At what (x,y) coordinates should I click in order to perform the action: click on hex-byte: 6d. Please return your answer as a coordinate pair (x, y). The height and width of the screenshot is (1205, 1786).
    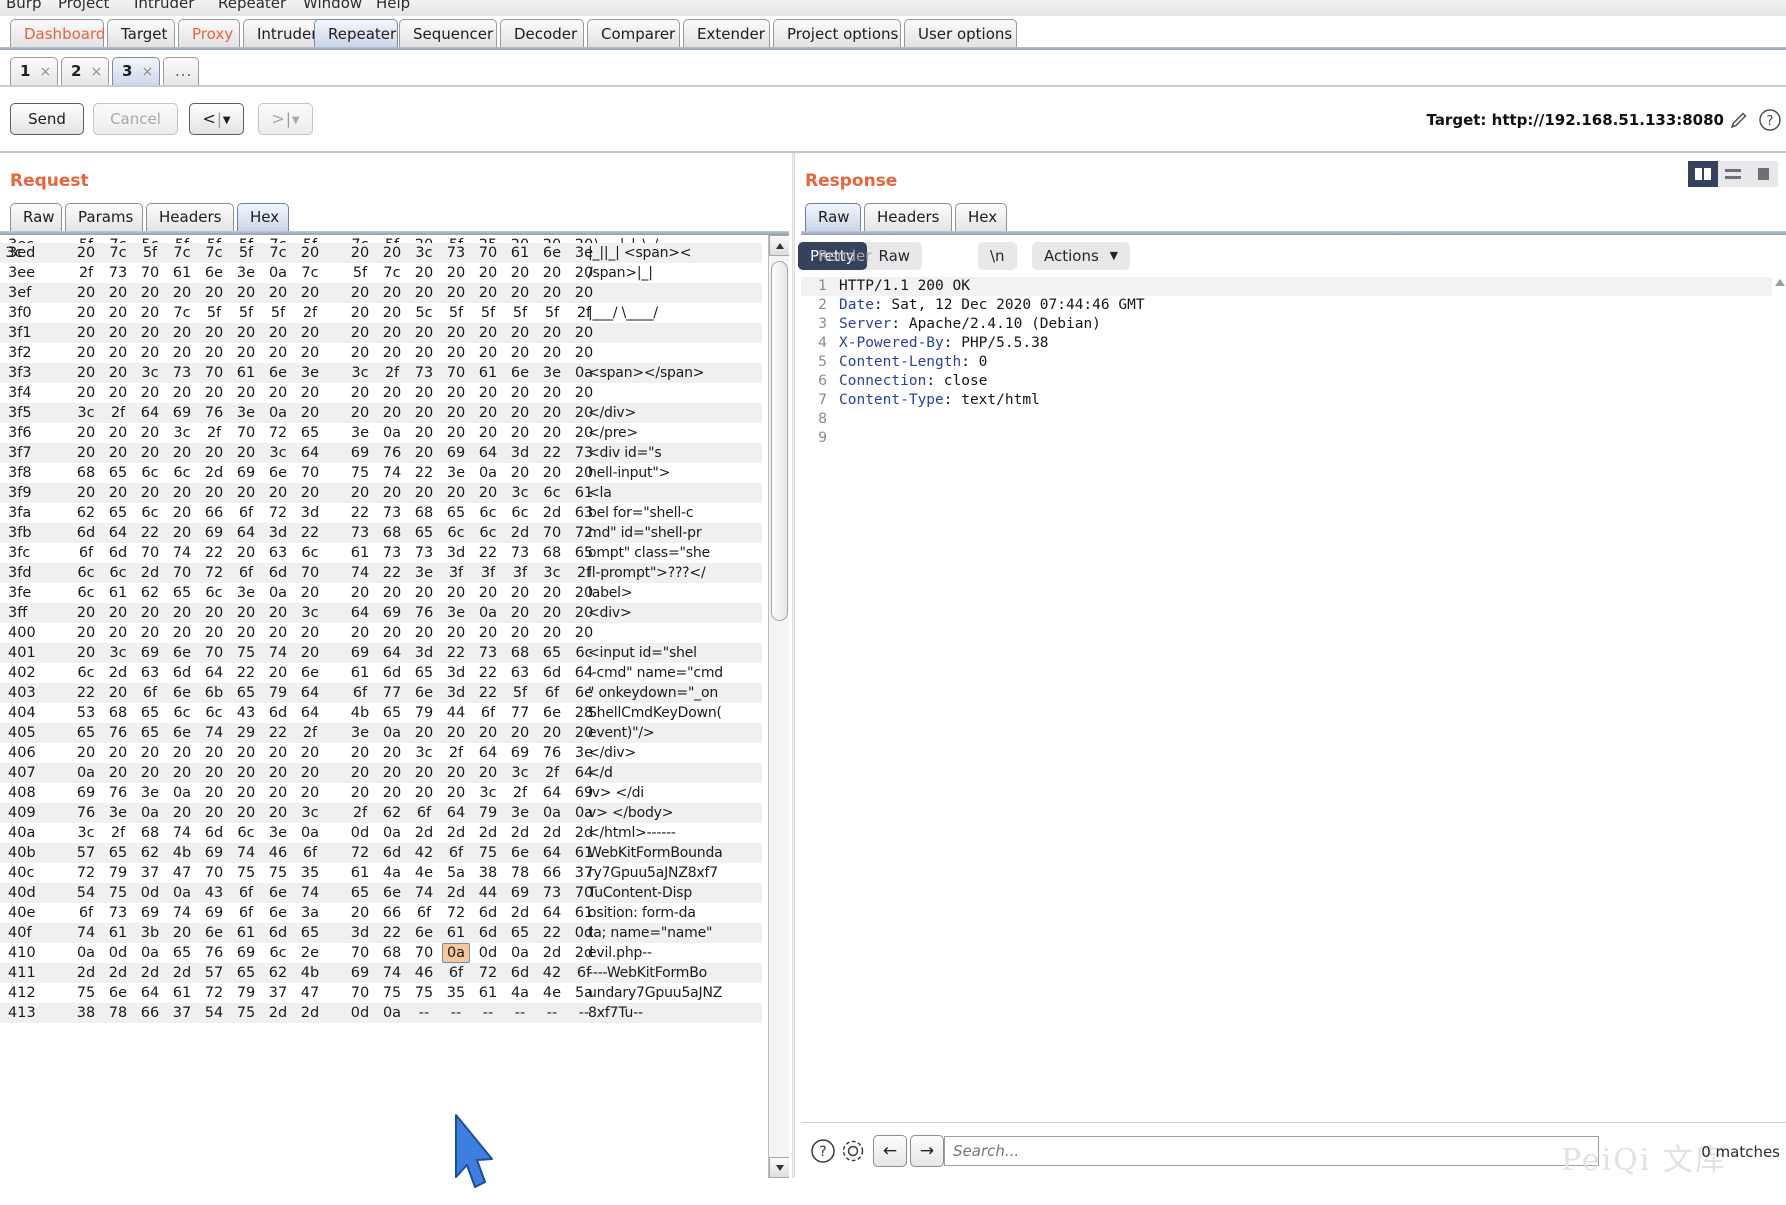
    Looking at the image, I should click on (118, 553).